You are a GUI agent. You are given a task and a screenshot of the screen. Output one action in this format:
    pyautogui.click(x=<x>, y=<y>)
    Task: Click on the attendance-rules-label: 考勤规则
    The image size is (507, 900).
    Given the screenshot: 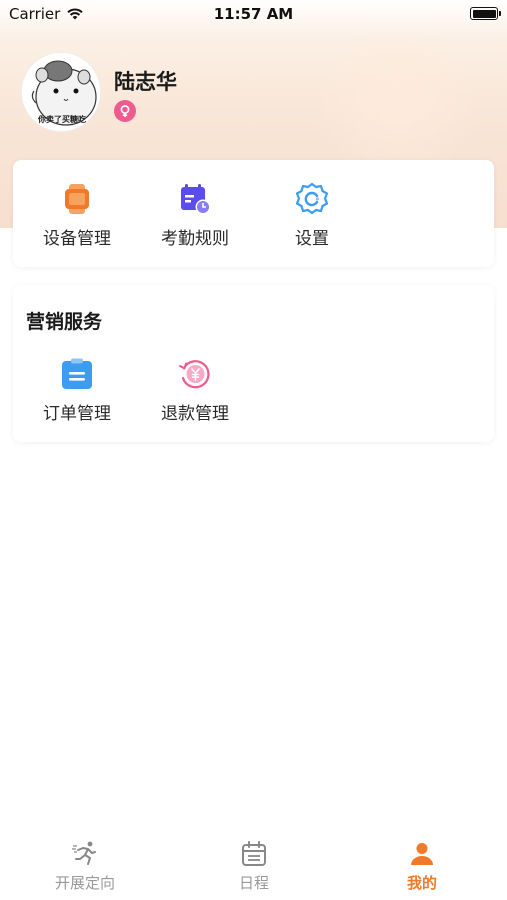 What is the action you would take?
    pyautogui.click(x=195, y=239)
    